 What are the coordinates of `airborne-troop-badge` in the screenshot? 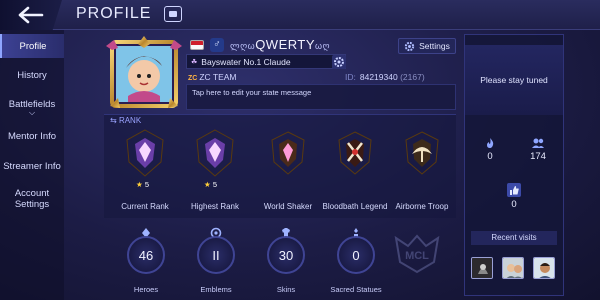 It's located at (422, 154).